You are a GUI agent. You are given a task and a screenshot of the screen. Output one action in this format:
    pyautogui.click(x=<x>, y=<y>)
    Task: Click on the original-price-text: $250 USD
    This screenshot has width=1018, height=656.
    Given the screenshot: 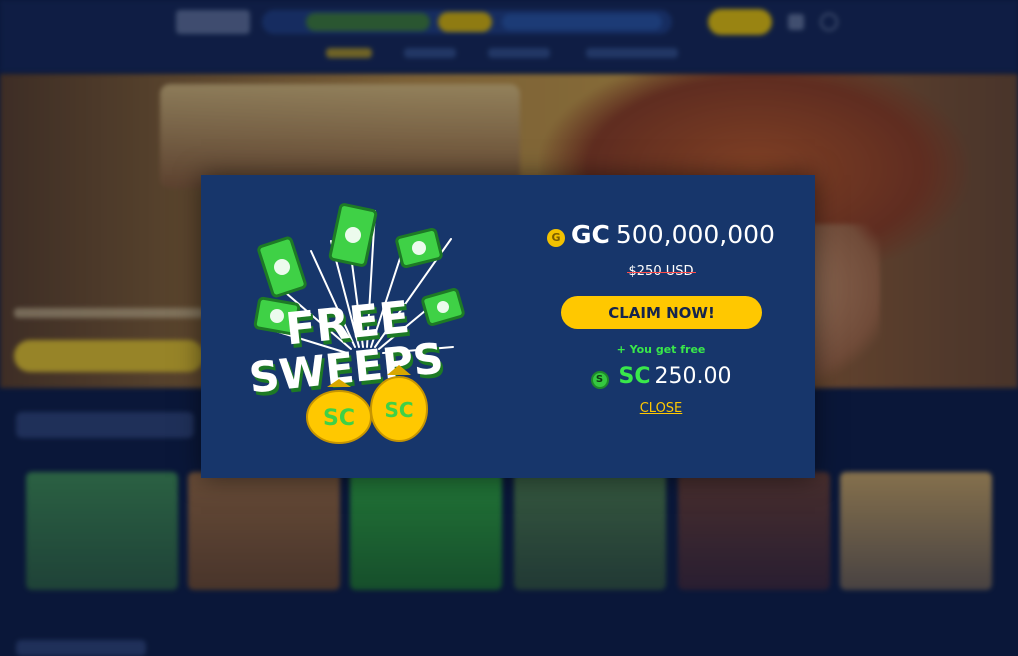 What is the action you would take?
    pyautogui.click(x=661, y=271)
    